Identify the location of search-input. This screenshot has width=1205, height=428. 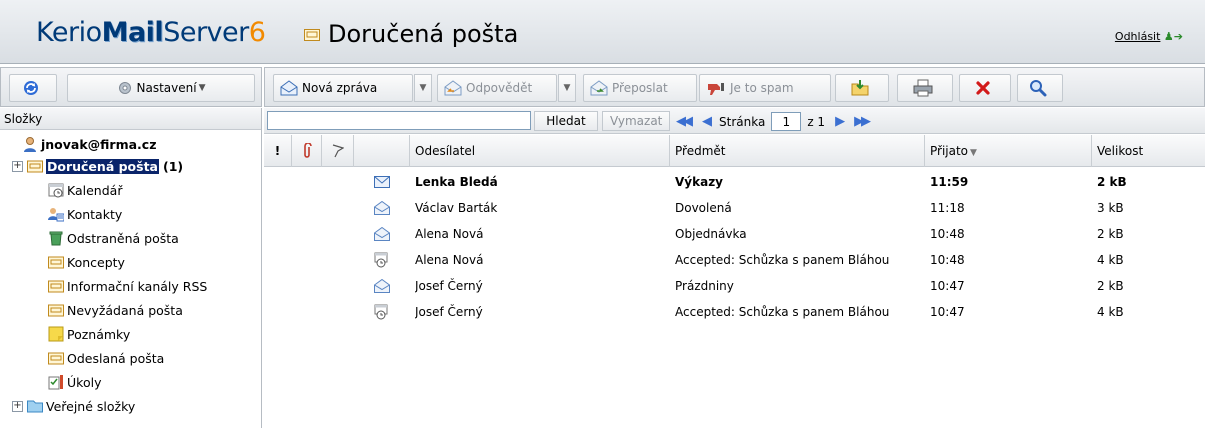
(399, 120).